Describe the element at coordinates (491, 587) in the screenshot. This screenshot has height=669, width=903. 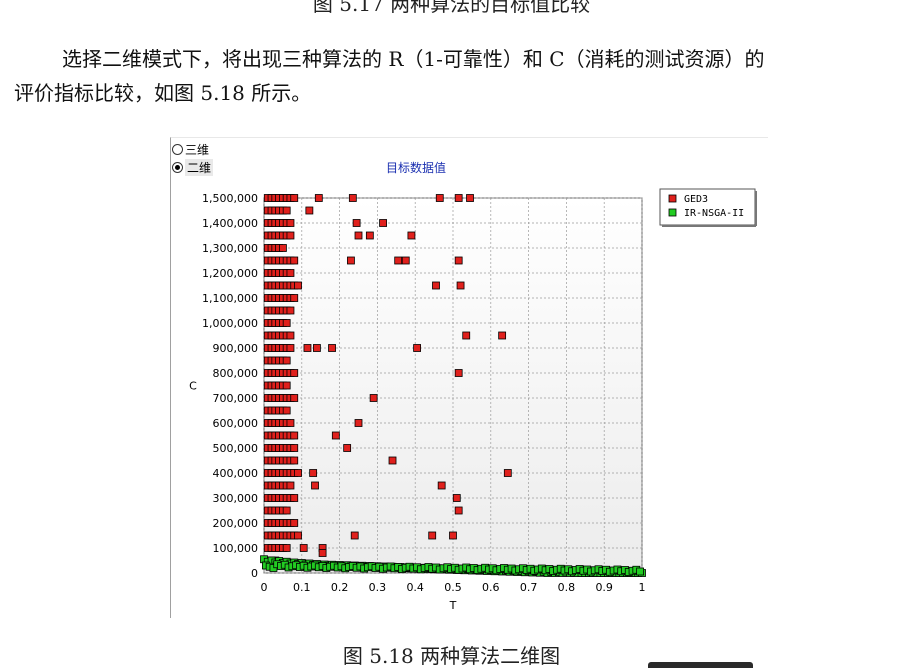
I see `x-tick-label: 0.6` at that location.